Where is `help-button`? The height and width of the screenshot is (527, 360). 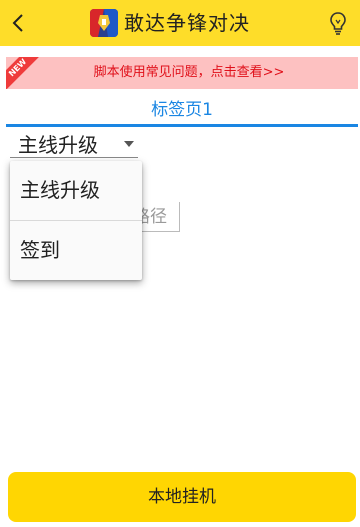 help-button is located at coordinates (338, 23).